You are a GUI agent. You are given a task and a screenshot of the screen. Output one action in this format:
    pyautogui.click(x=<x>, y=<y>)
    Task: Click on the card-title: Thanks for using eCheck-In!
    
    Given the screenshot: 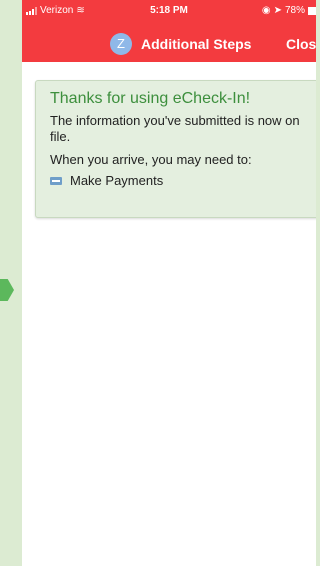 What is the action you would take?
    pyautogui.click(x=150, y=98)
    